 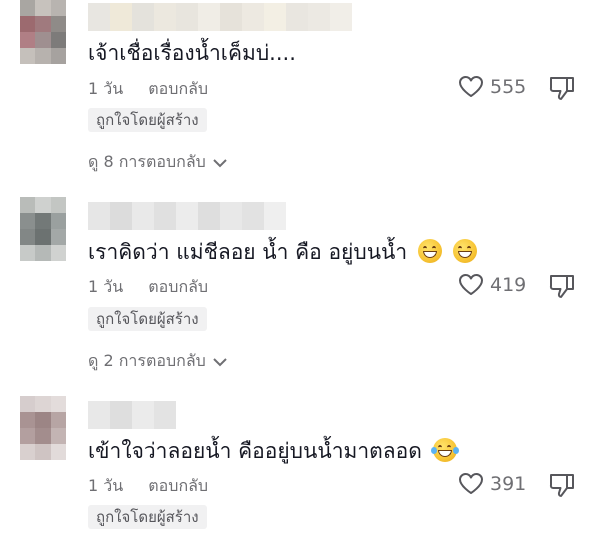 I want to click on view-replies-button: ดู 2 การตอบกลับ, so click(x=158, y=361).